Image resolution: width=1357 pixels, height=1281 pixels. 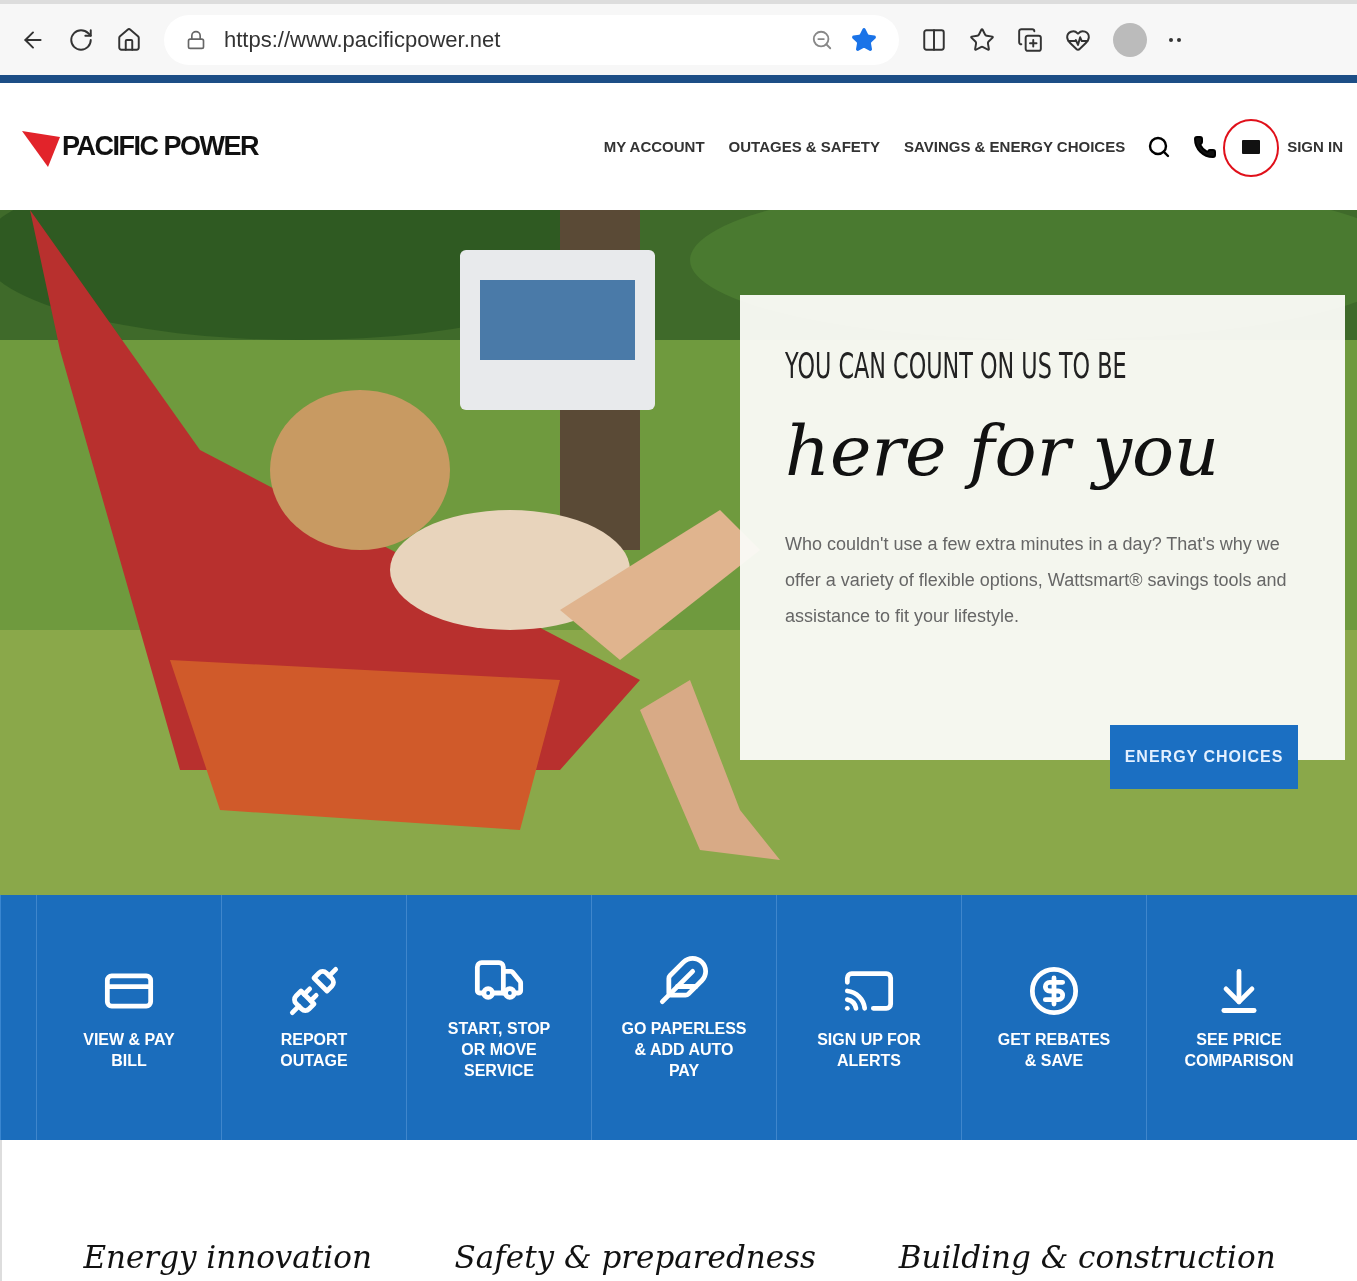 I want to click on collections-icon, so click(x=1030, y=39).